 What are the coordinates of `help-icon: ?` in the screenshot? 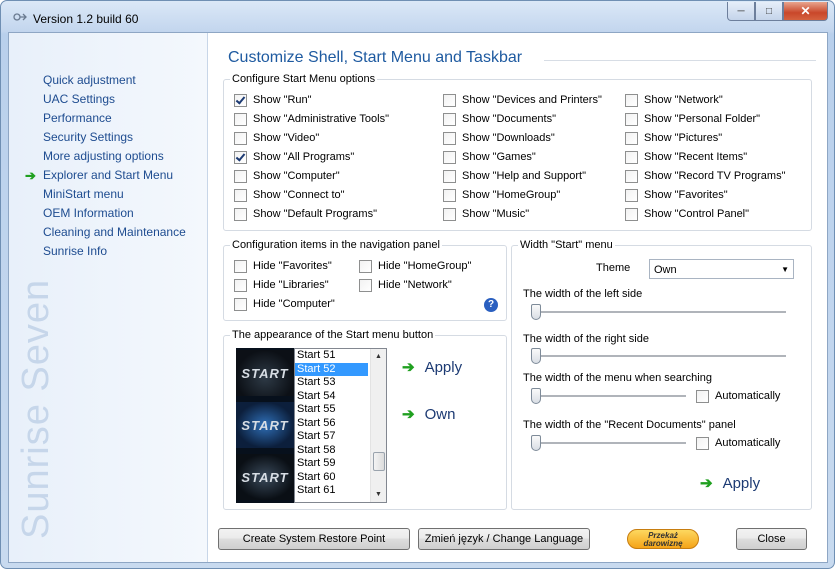 It's located at (491, 305).